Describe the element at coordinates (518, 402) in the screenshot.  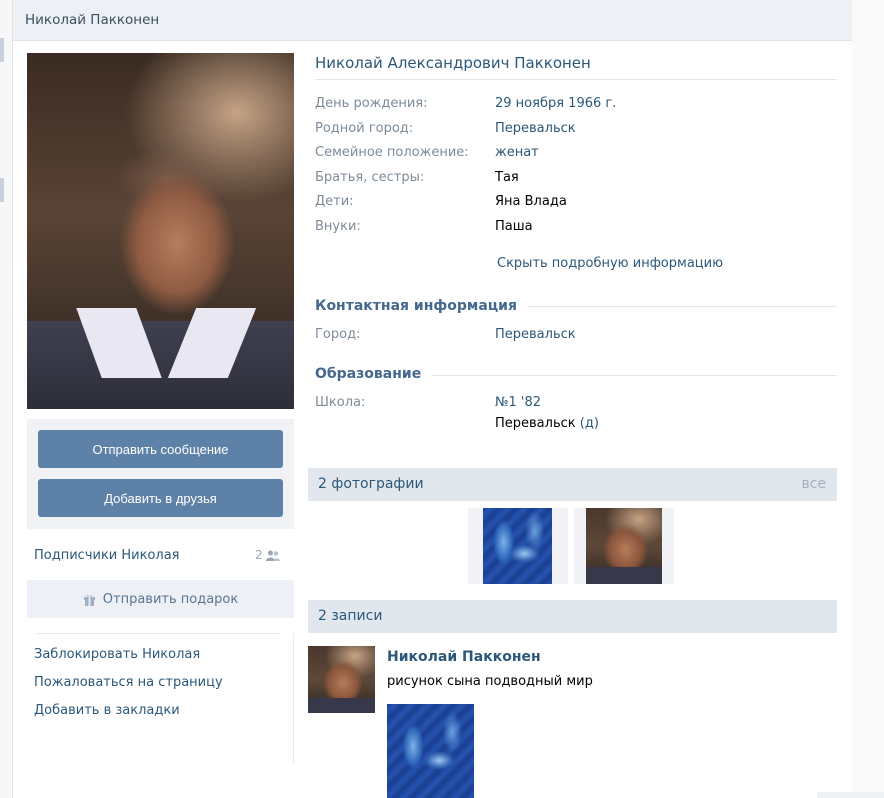
I see `school-value: №1 '82` at that location.